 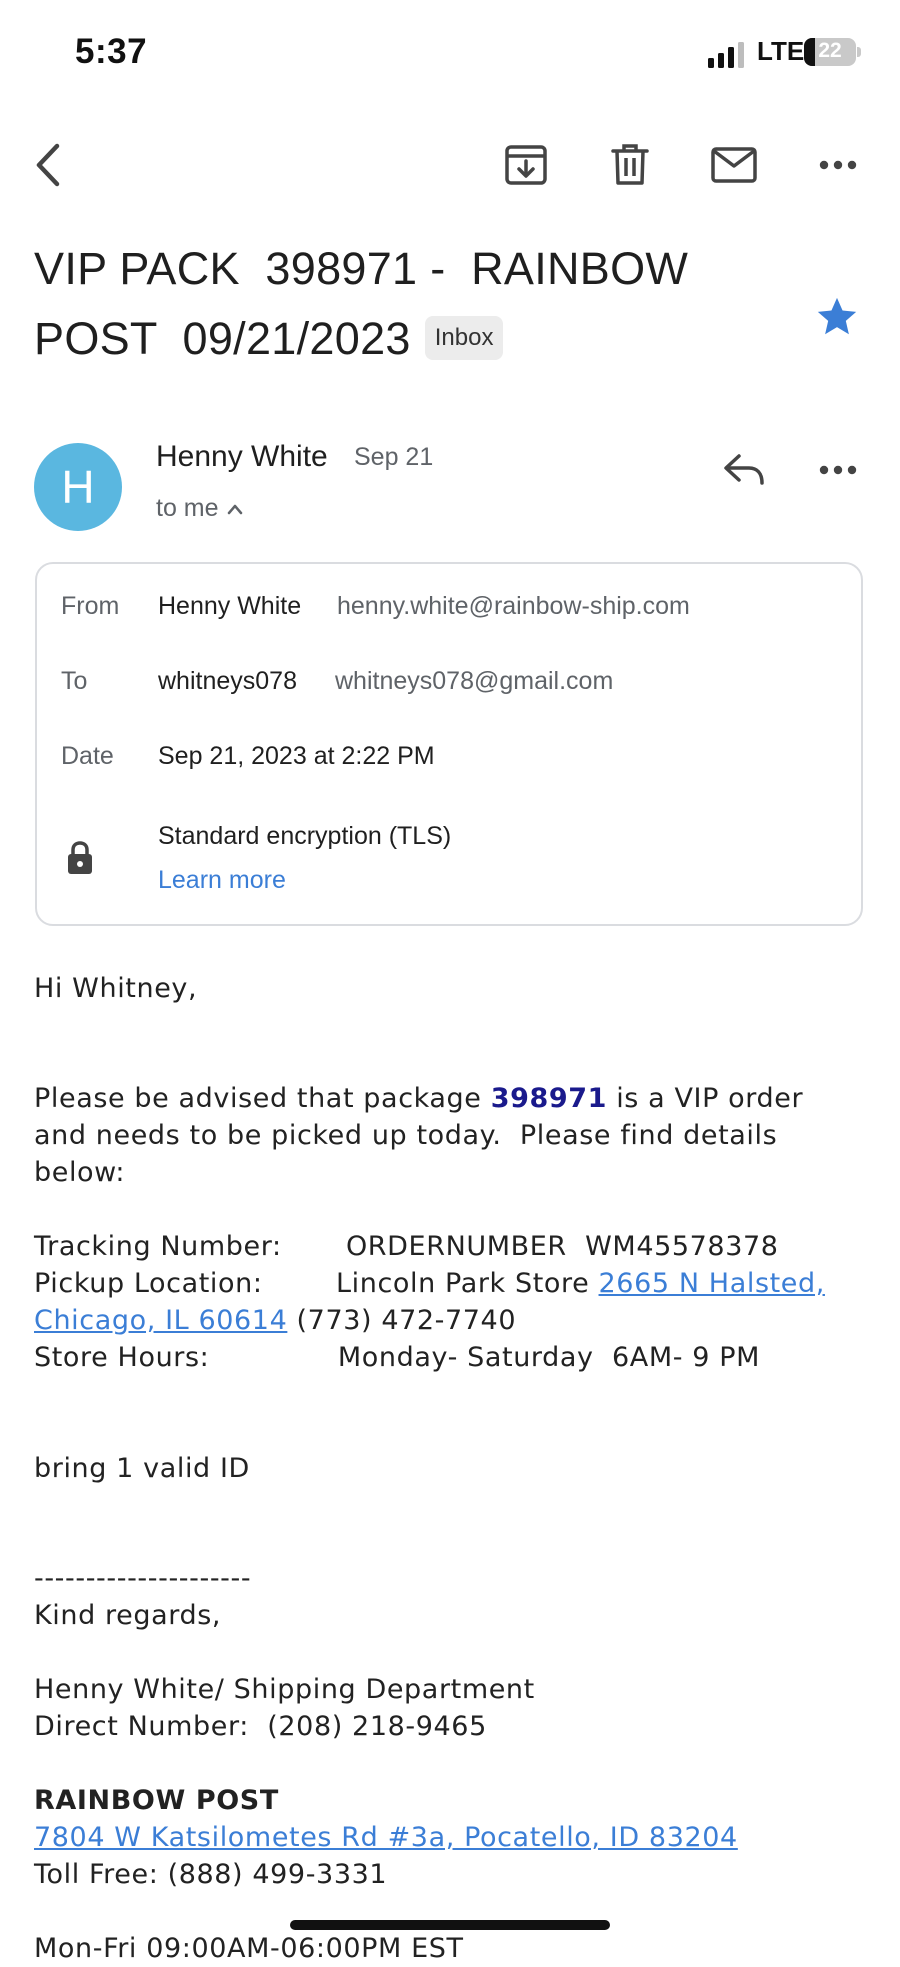 What do you see at coordinates (513, 606) in the screenshot?
I see `from-email: henny.white@rainbow-ship.com` at bounding box center [513, 606].